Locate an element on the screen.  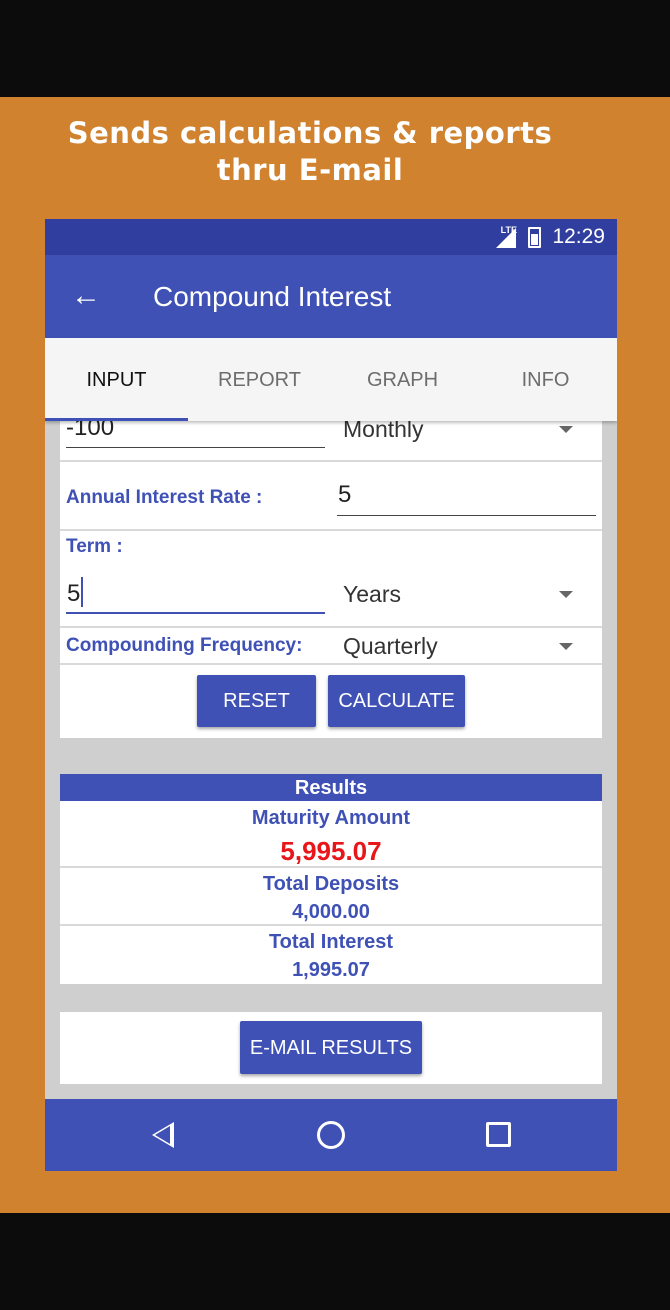
annual-rate-label: Annual Interest Rate : is located at coordinates (164, 497).